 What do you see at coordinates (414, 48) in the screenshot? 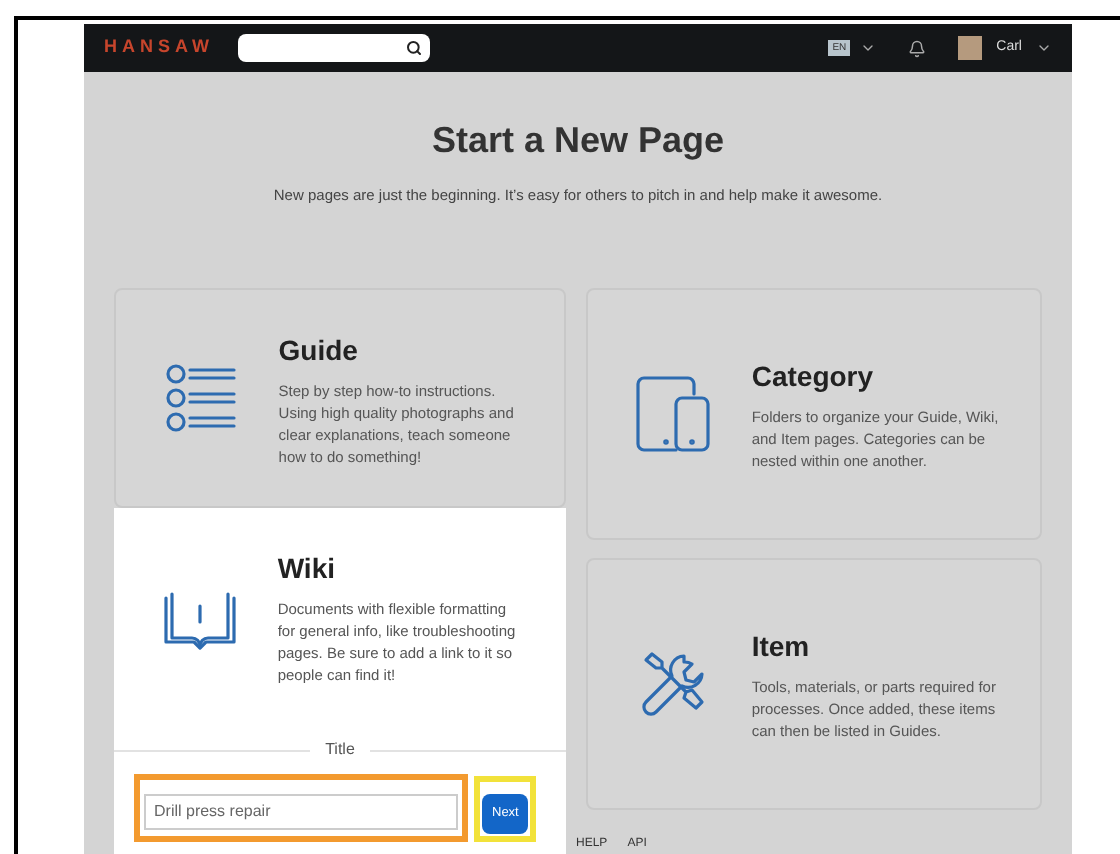
I see `search-icon` at bounding box center [414, 48].